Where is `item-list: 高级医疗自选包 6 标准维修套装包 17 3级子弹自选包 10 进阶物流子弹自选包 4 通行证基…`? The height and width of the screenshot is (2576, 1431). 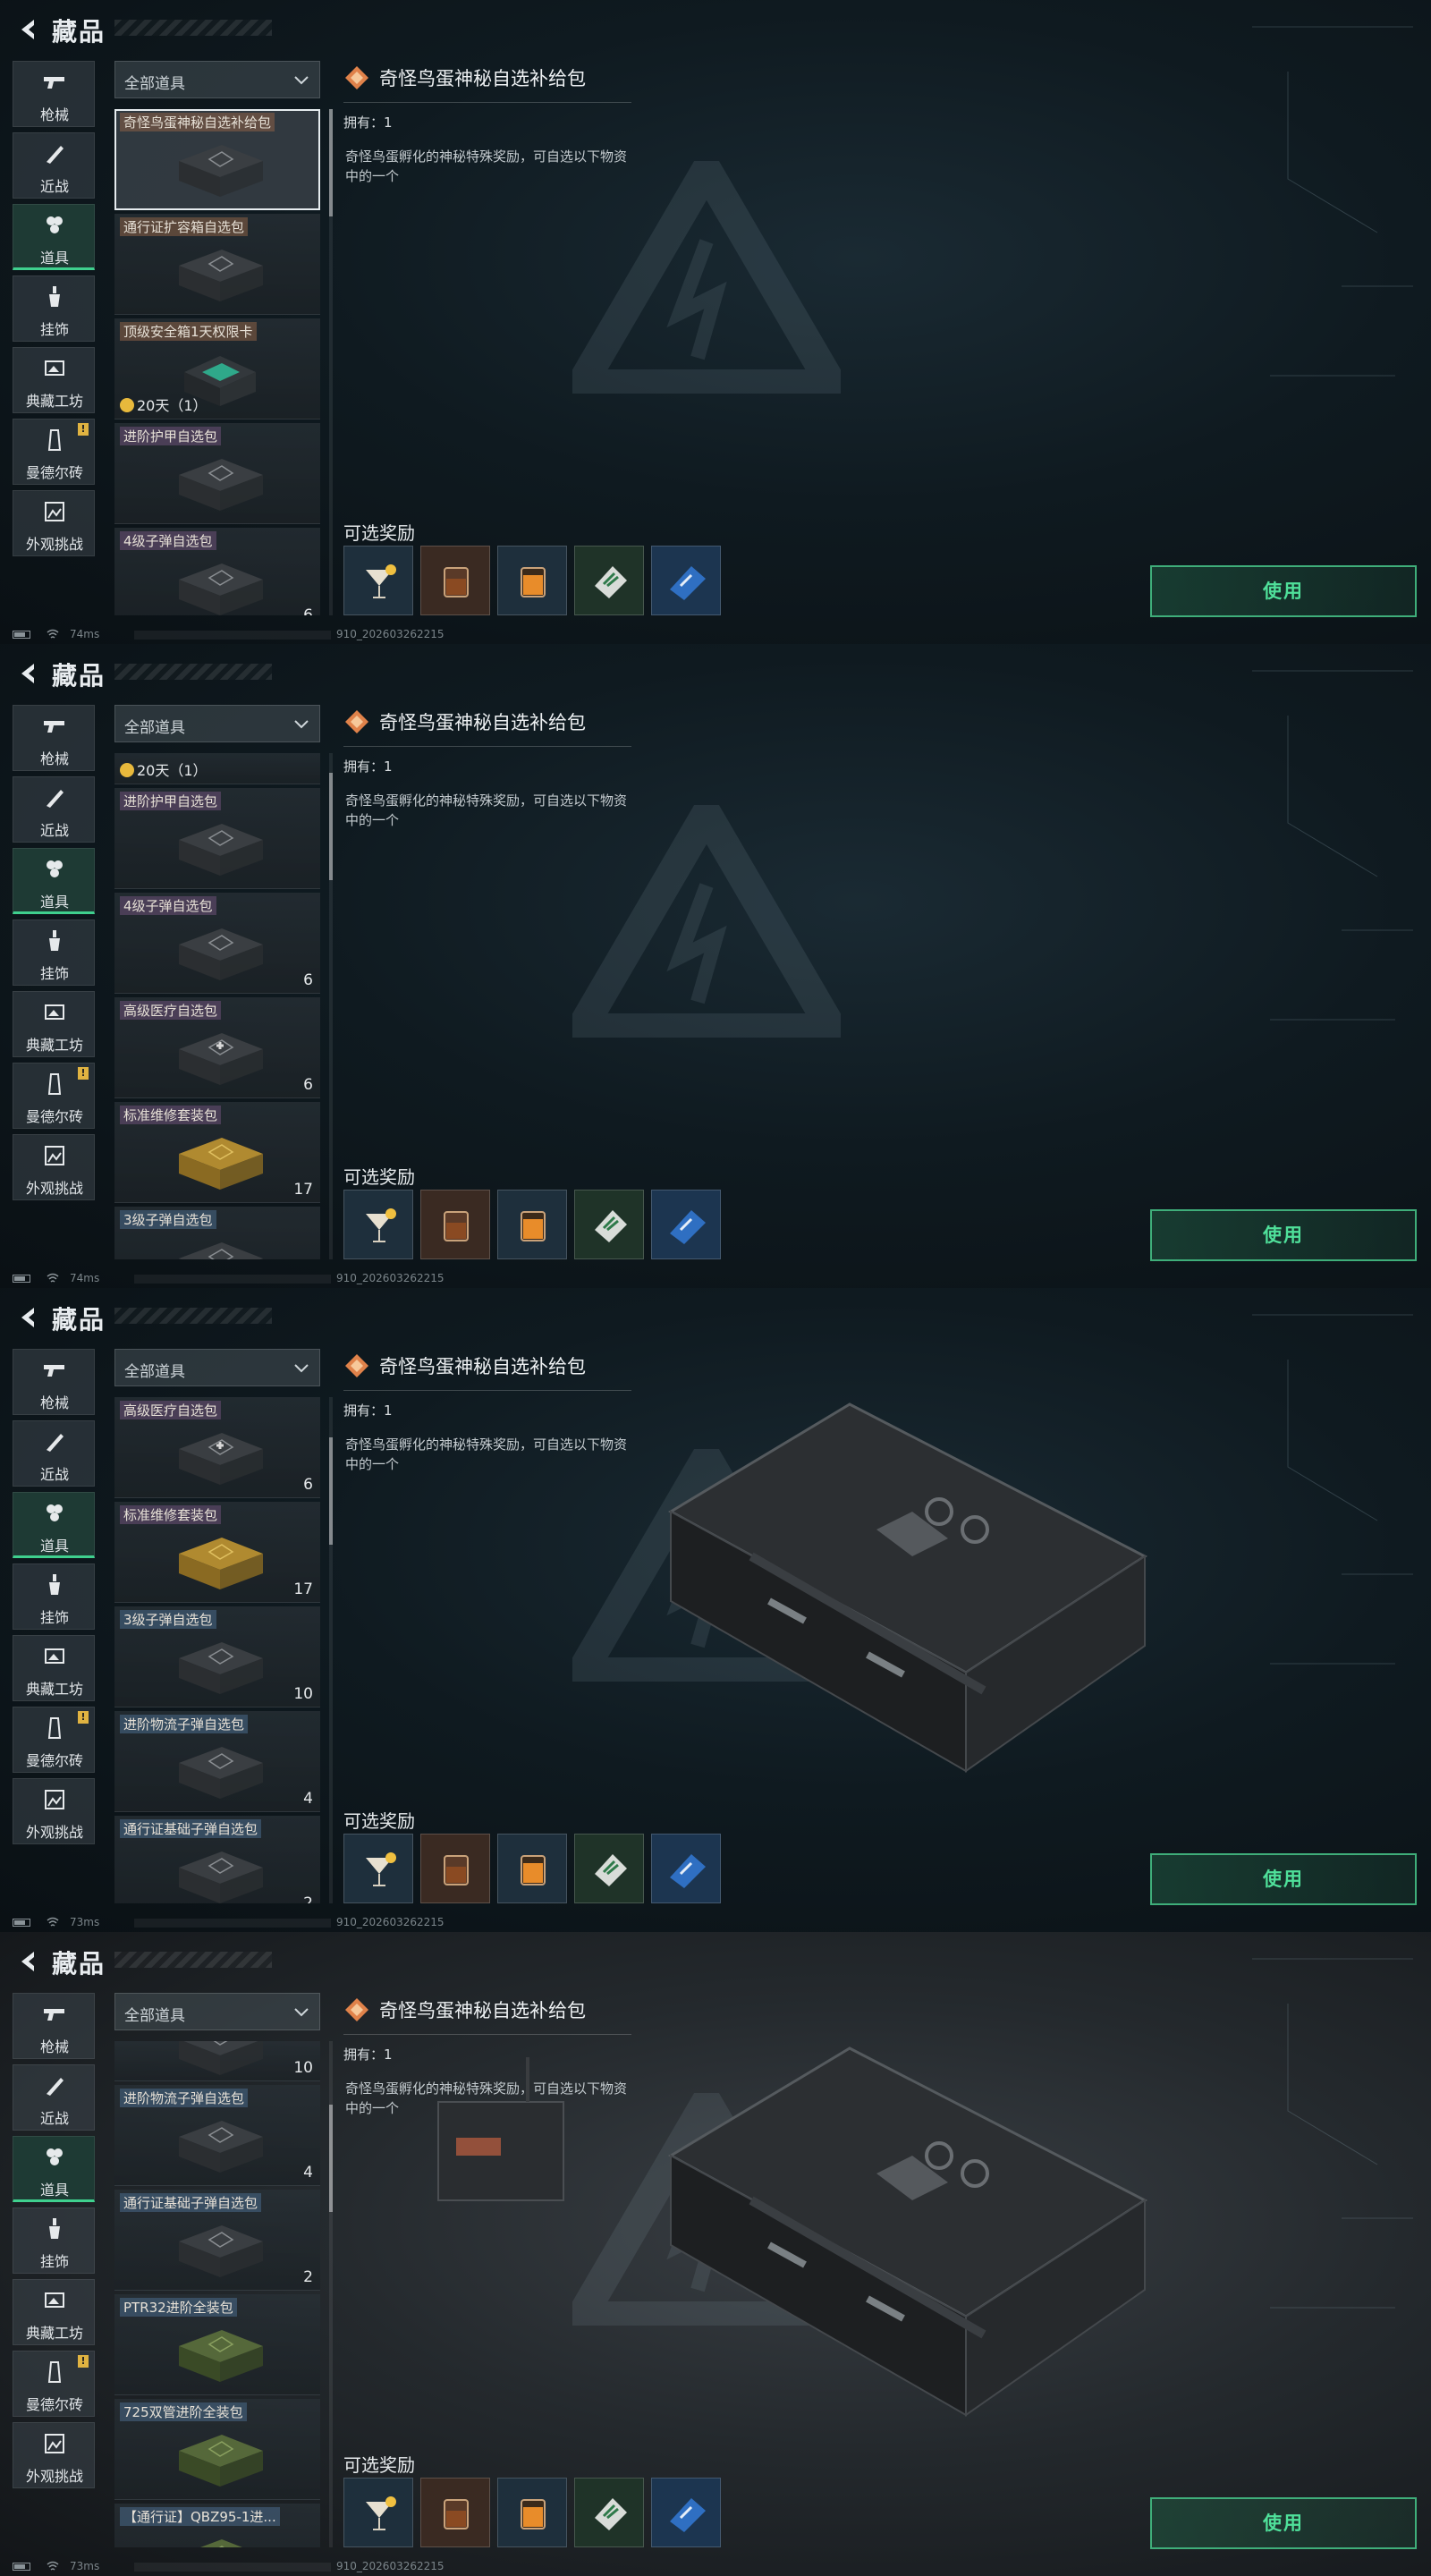
item-list: 高级医疗自选包 6 标准维修套装包 17 3级子弹自选包 10 进阶物流子弹自选包 4 通行证基… is located at coordinates (218, 1650).